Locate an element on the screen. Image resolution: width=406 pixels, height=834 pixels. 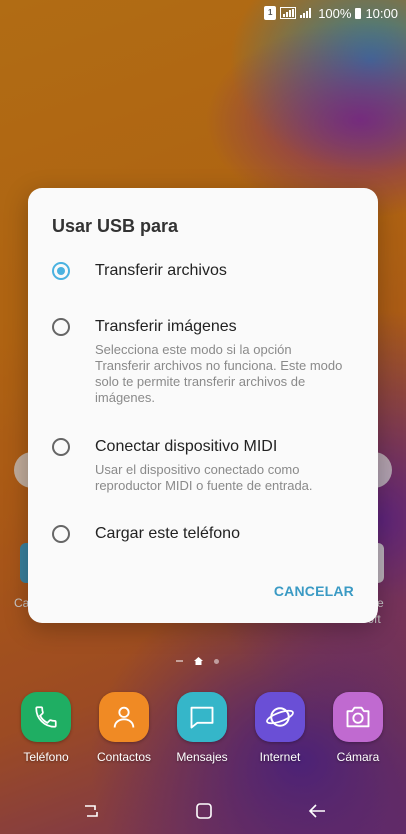
page-indicator-left is located at coordinates (179, 661).